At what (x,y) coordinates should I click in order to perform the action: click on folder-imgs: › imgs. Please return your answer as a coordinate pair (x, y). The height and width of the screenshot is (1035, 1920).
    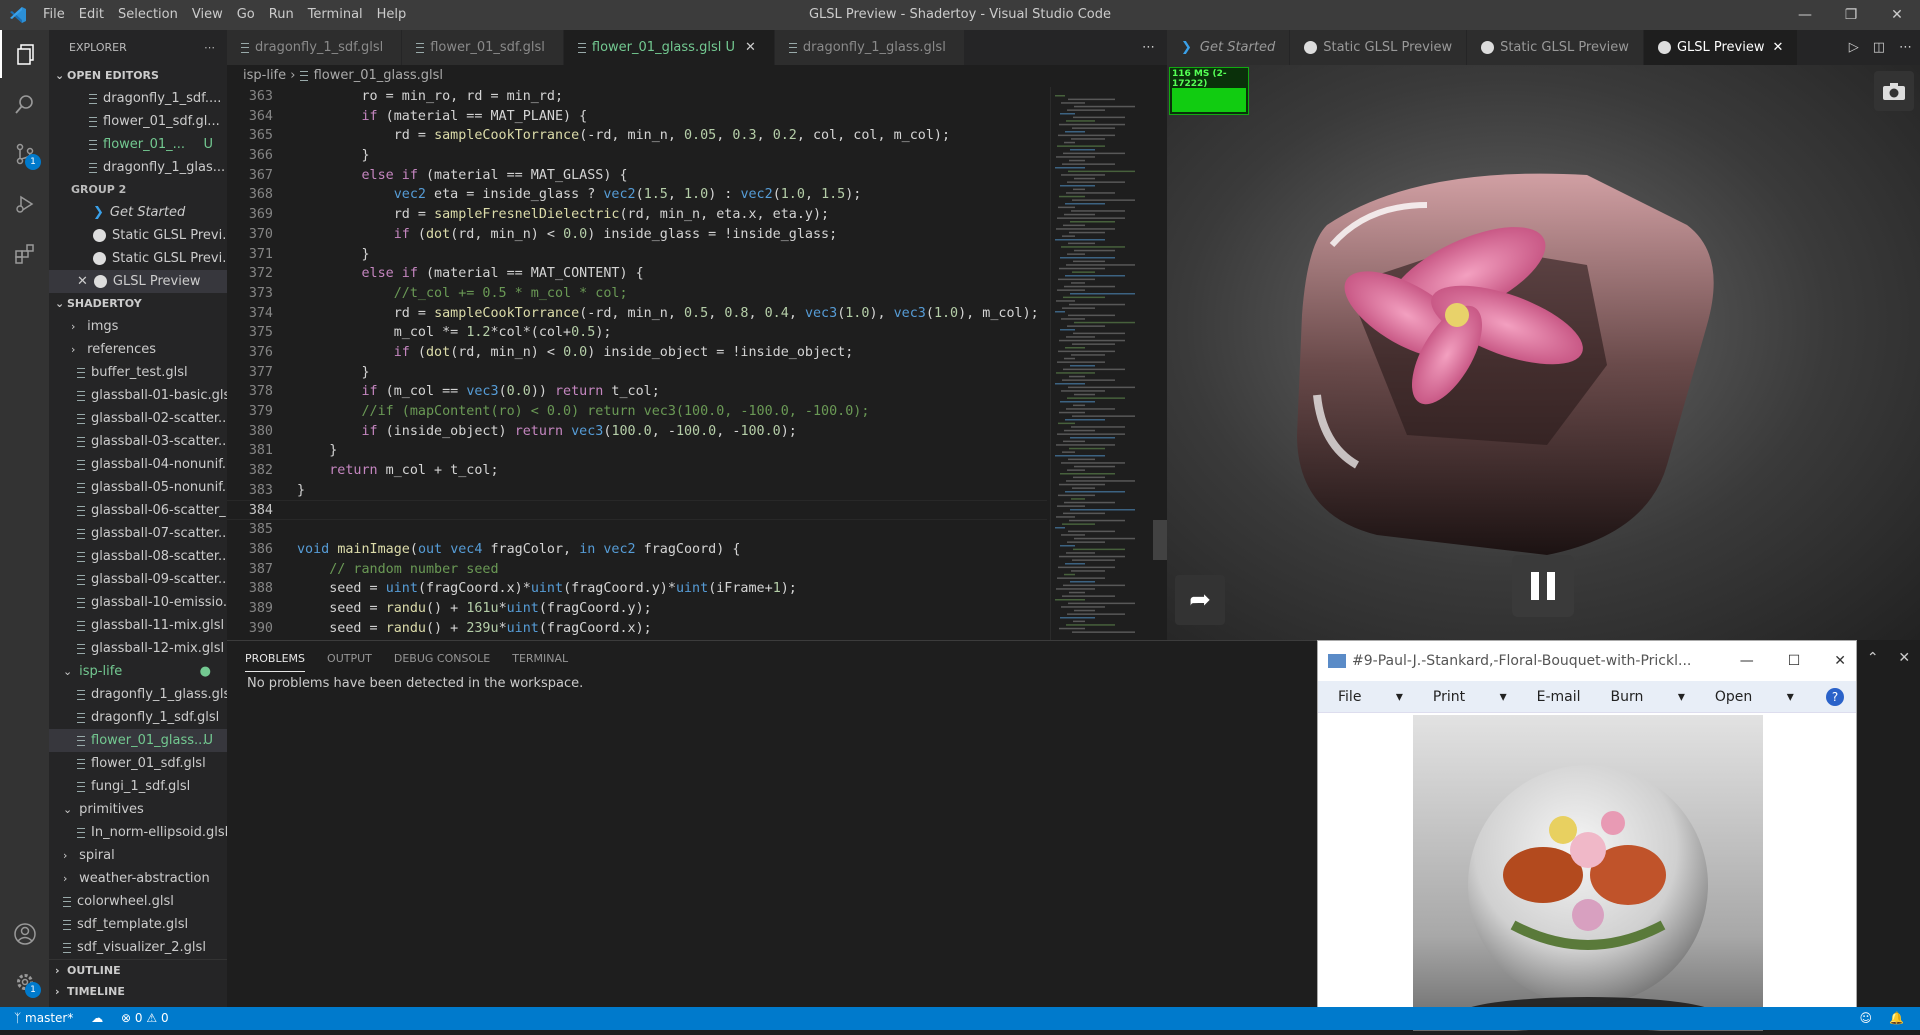
    Looking at the image, I should click on (138, 326).